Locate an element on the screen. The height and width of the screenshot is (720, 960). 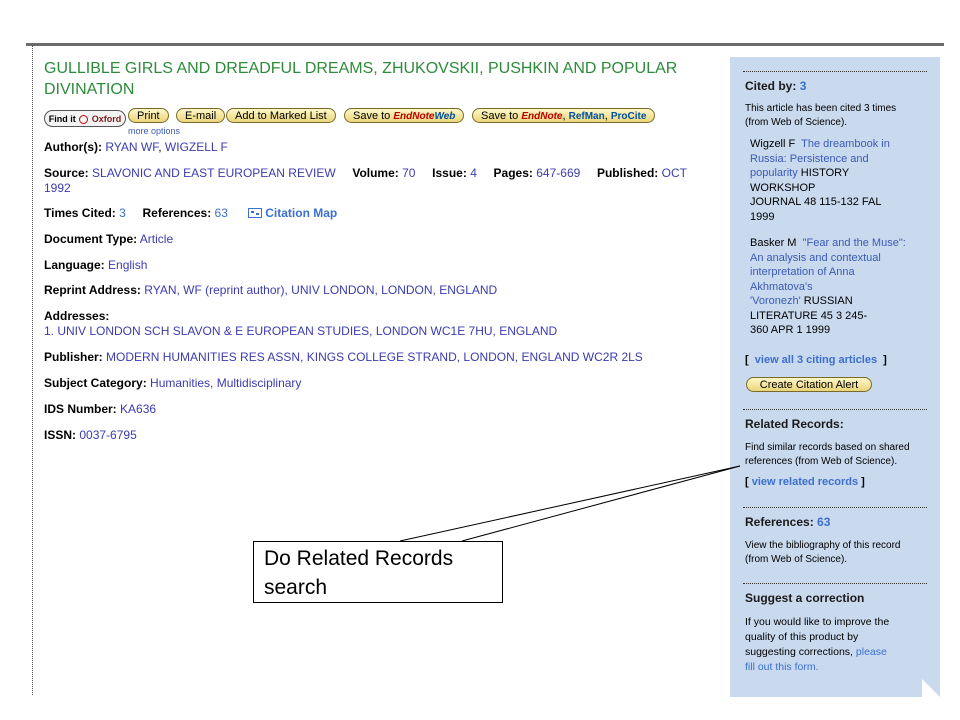
issn-row: ISSN: 0037-6795 is located at coordinates (90, 435).